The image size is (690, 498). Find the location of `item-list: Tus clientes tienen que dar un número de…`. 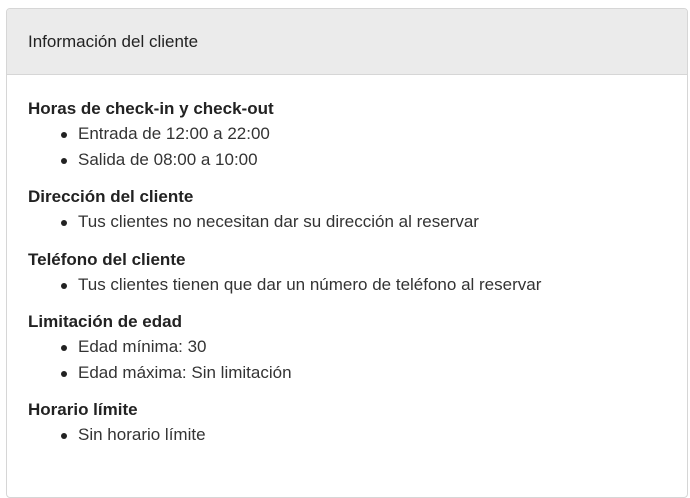

item-list: Tus clientes tienen que dar un número de… is located at coordinates (347, 285).